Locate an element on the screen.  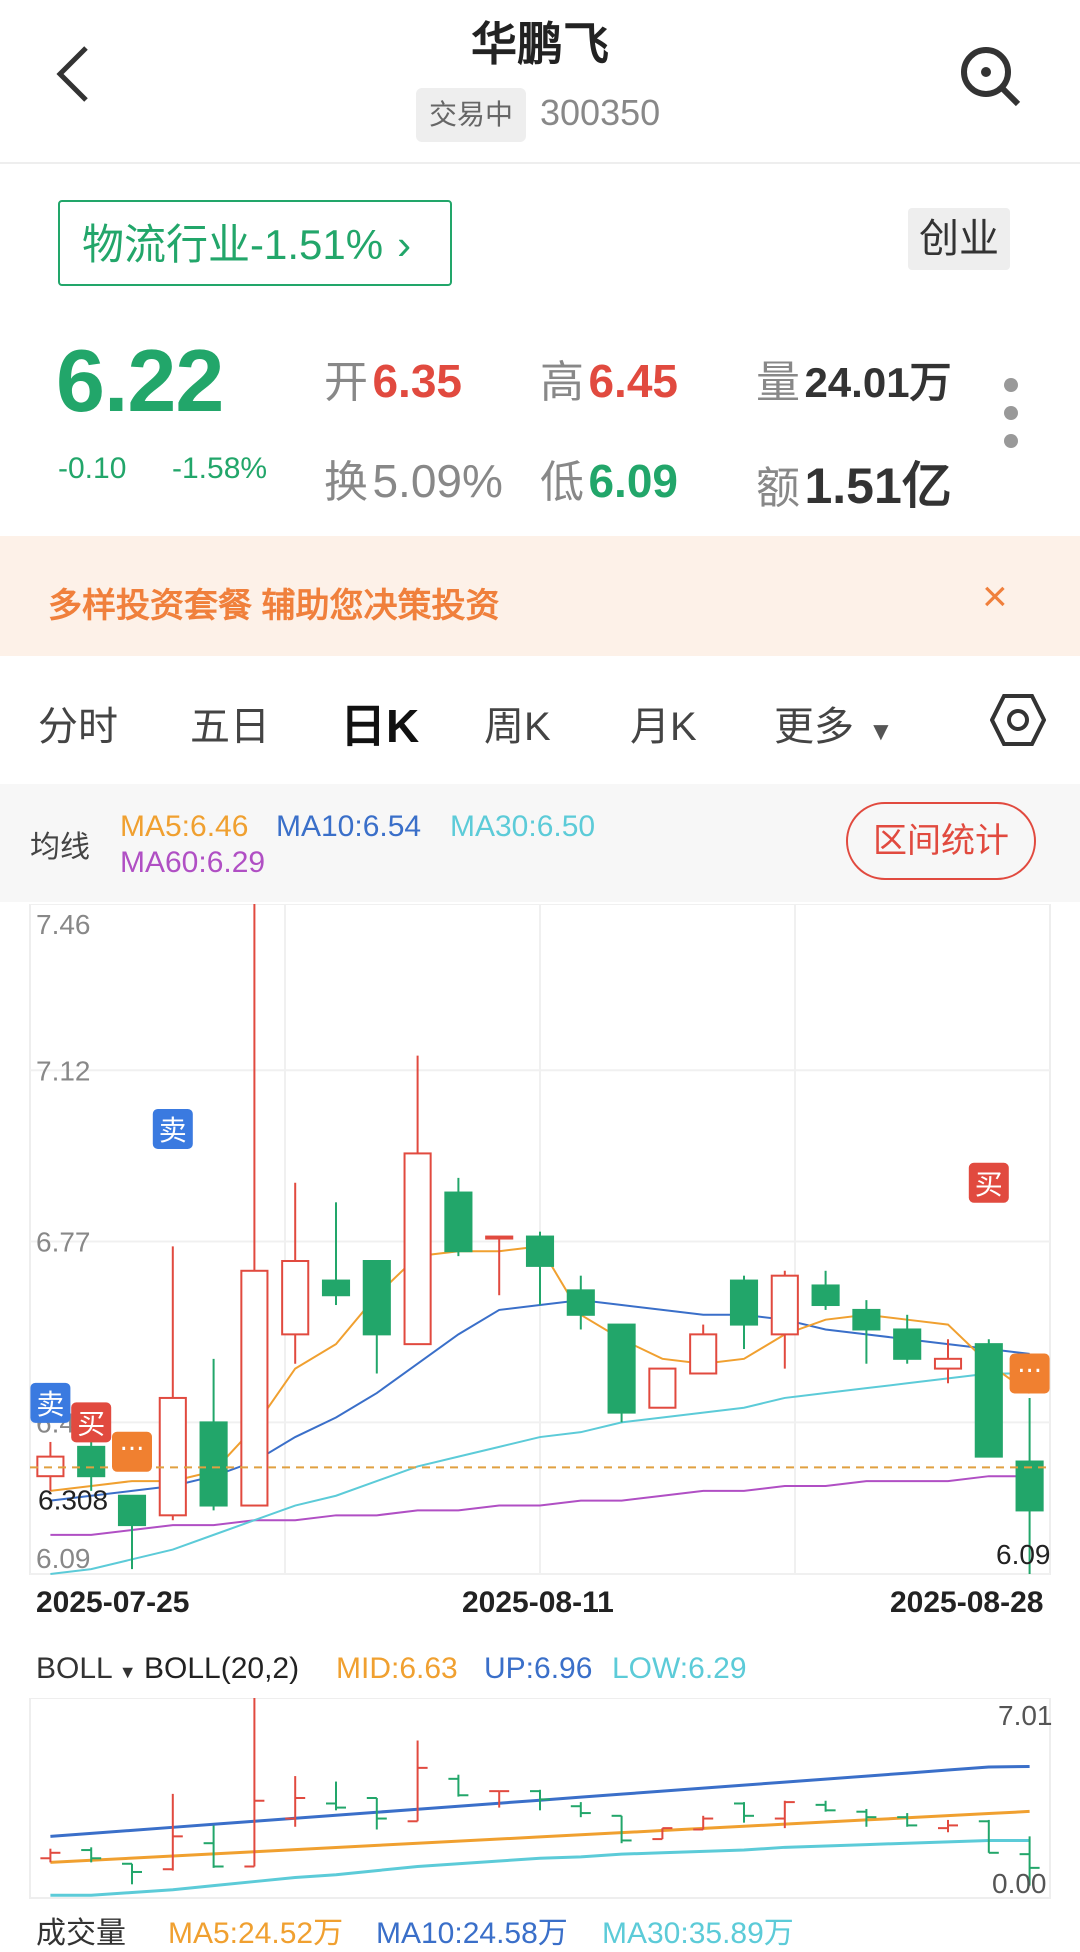
tab-more-label: 更多 is located at coordinates (814, 727).